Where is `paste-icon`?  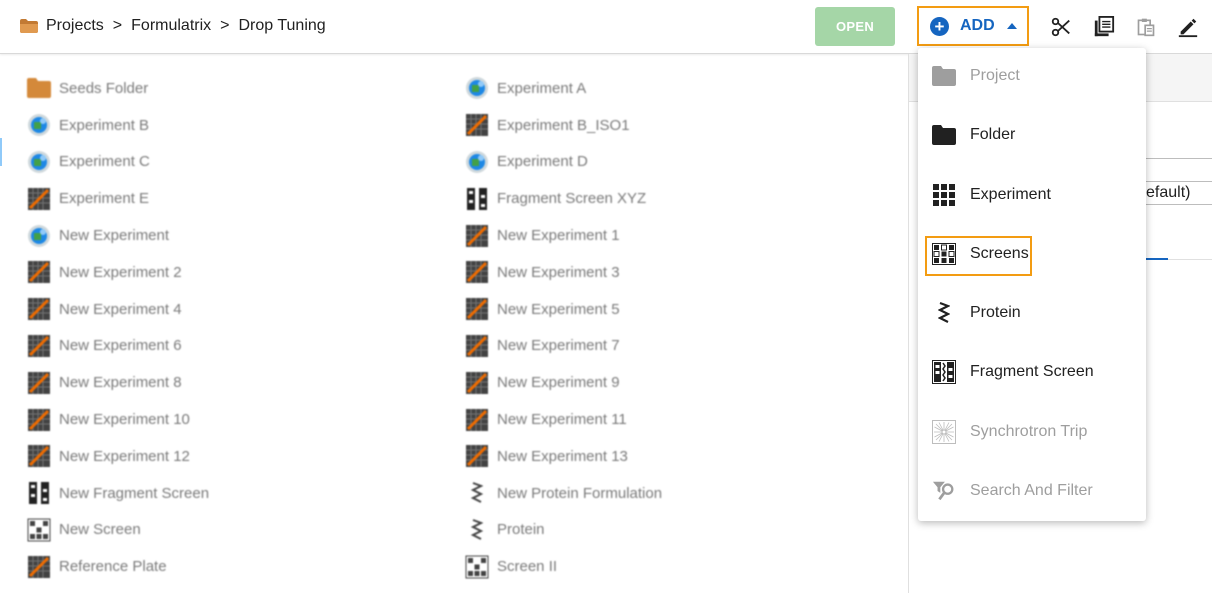 paste-icon is located at coordinates (1146, 27).